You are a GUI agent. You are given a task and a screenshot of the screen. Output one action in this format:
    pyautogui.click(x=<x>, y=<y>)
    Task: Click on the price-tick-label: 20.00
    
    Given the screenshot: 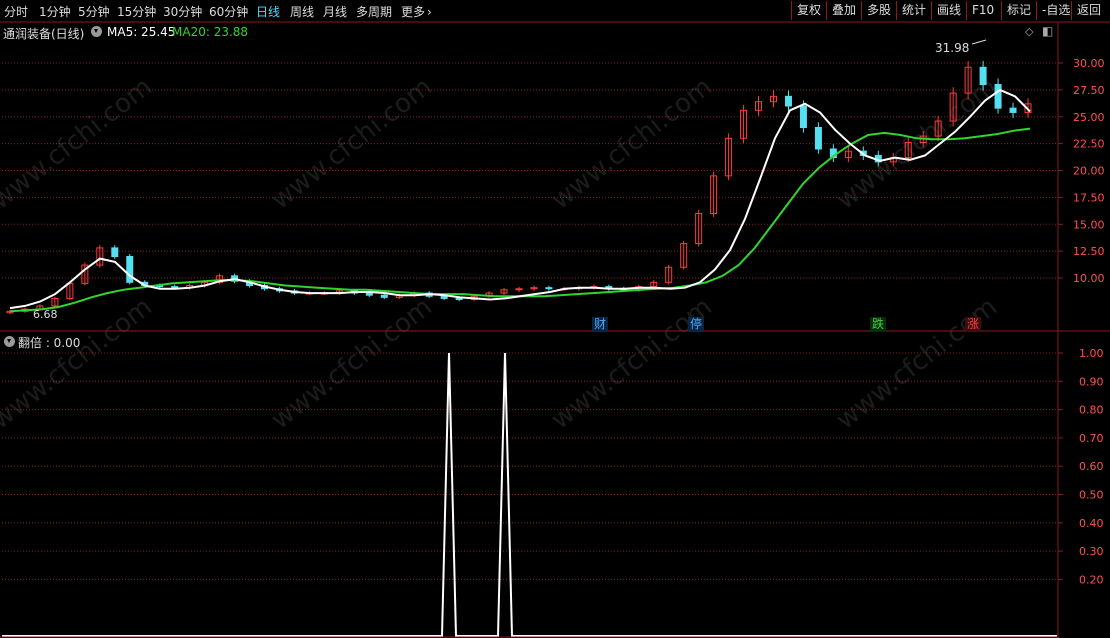 What is the action you would take?
    pyautogui.click(x=1089, y=171)
    